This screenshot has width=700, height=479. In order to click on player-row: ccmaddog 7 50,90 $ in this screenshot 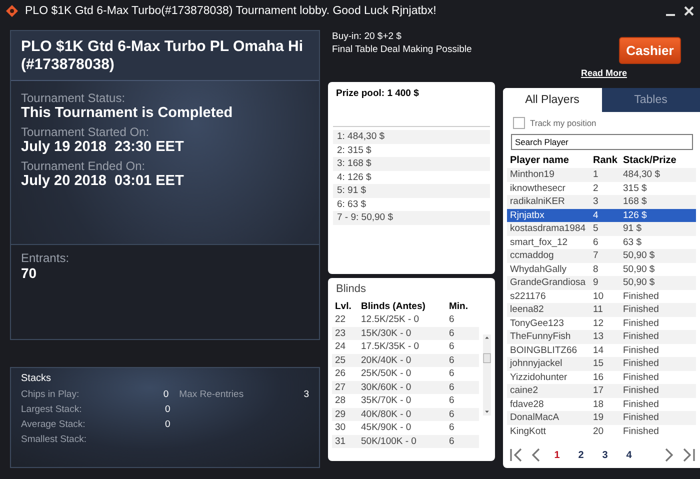, I will do `click(601, 255)`.